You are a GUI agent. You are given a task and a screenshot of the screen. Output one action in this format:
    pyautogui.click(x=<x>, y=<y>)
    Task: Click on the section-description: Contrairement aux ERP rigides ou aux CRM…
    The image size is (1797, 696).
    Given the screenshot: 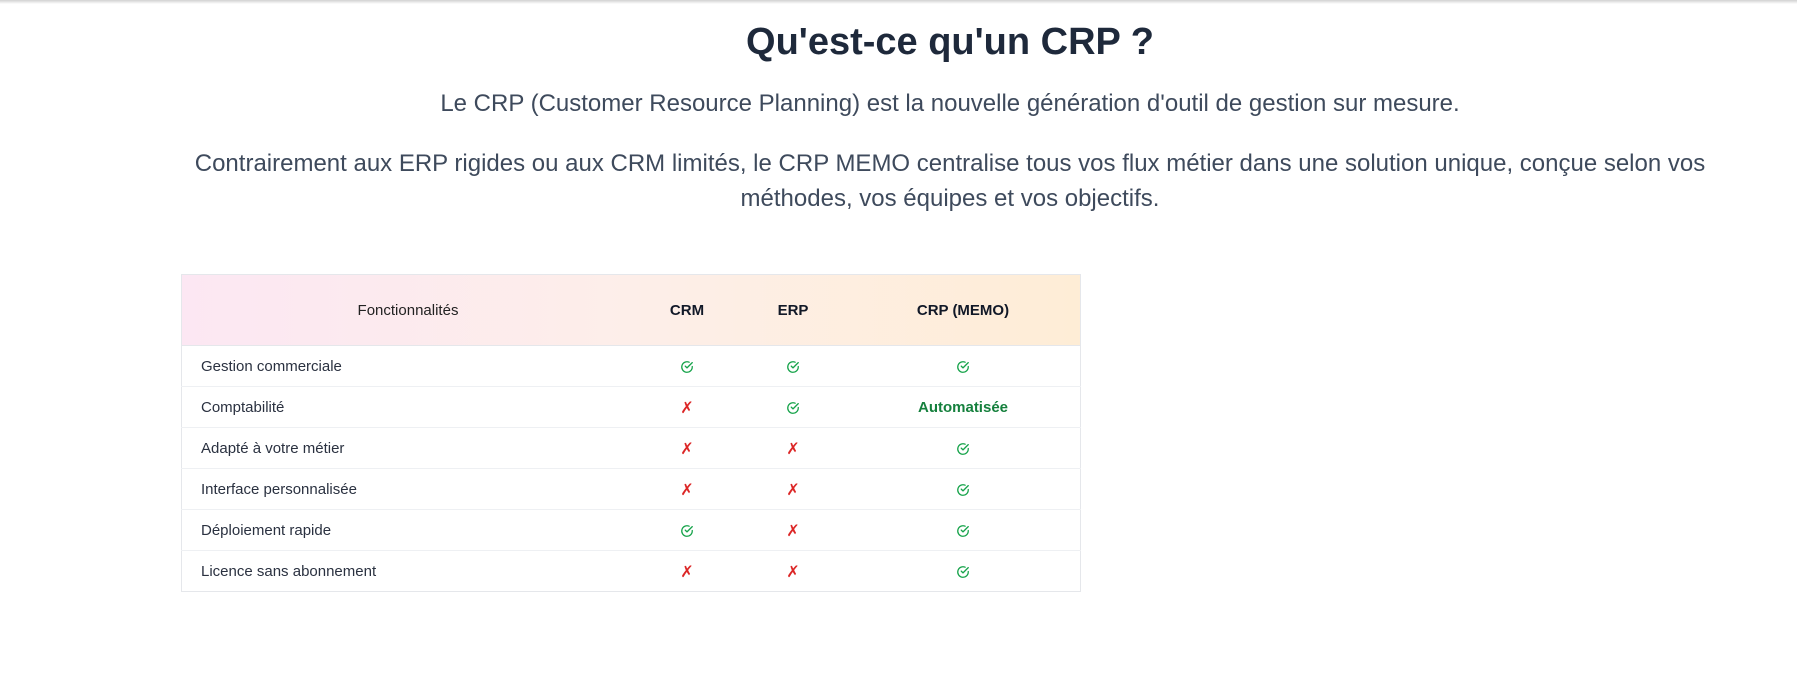 What is the action you would take?
    pyautogui.click(x=950, y=181)
    